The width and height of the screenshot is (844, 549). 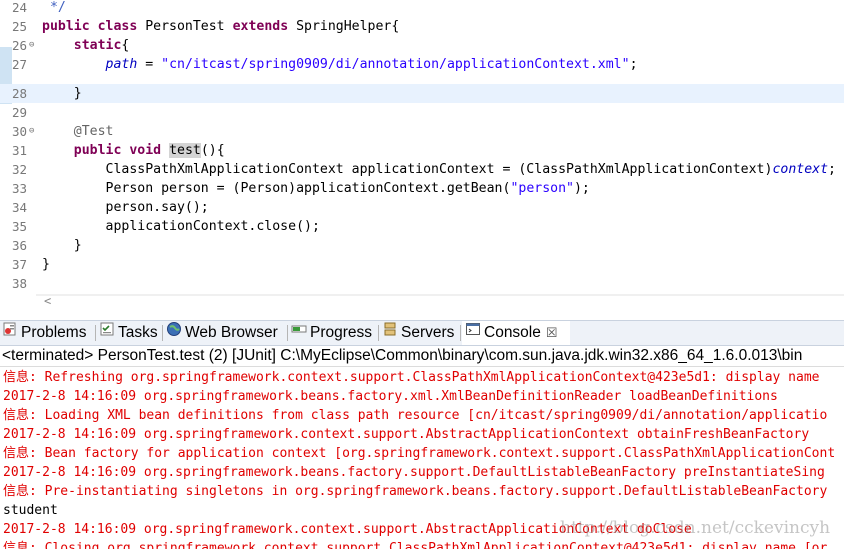 I want to click on code-line: 36 }, so click(x=422, y=245).